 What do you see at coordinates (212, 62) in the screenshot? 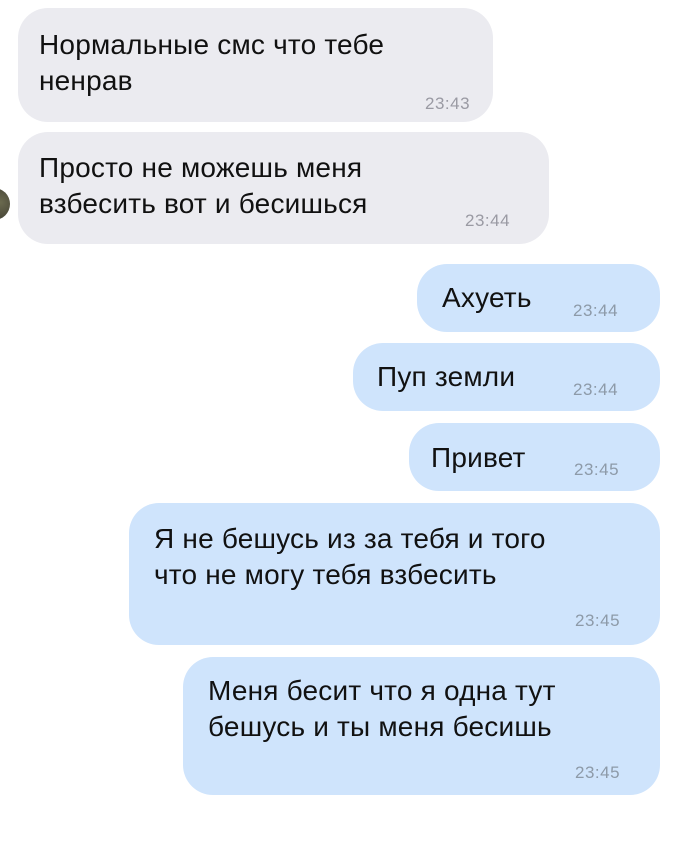
I see `message-text: Нормальные смс что тебе ненрав` at bounding box center [212, 62].